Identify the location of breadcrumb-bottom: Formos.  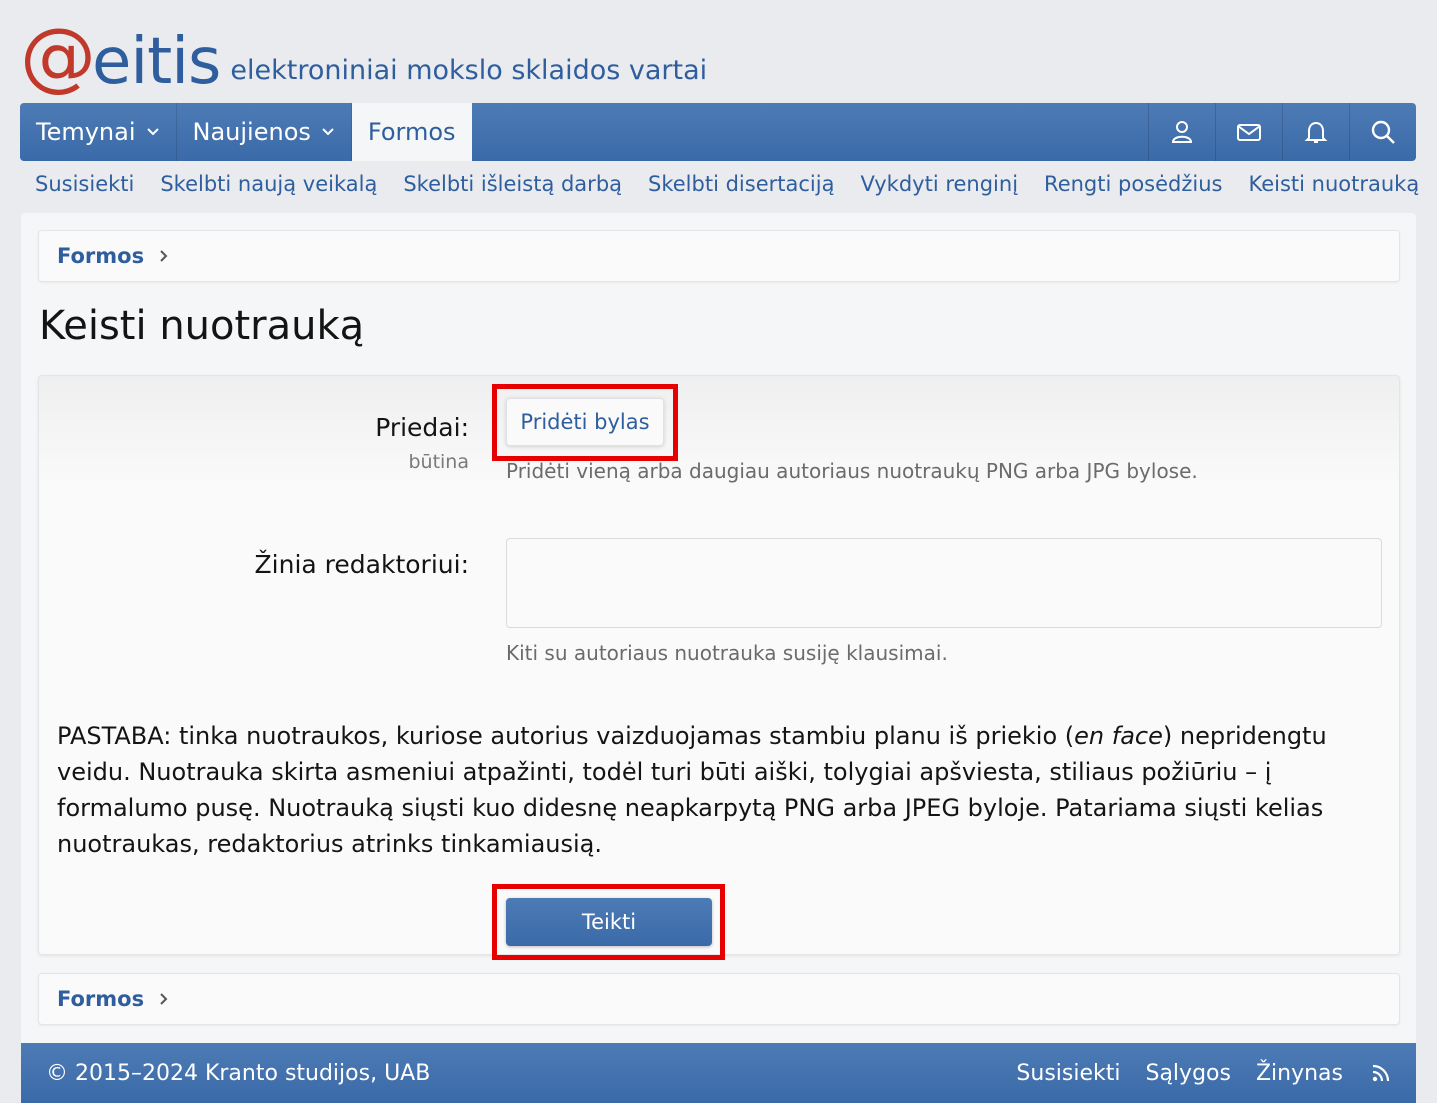
(719, 999).